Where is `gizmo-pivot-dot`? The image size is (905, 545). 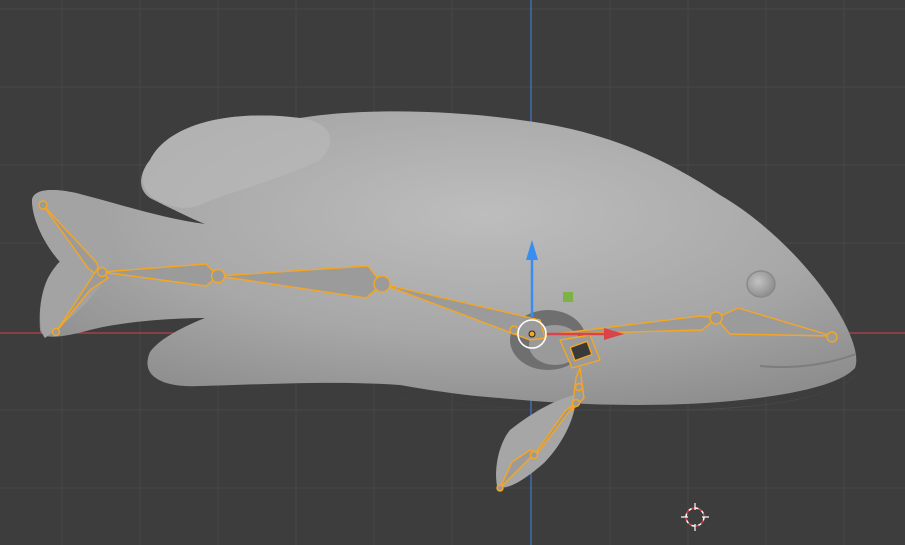
gizmo-pivot-dot is located at coordinates (532, 334).